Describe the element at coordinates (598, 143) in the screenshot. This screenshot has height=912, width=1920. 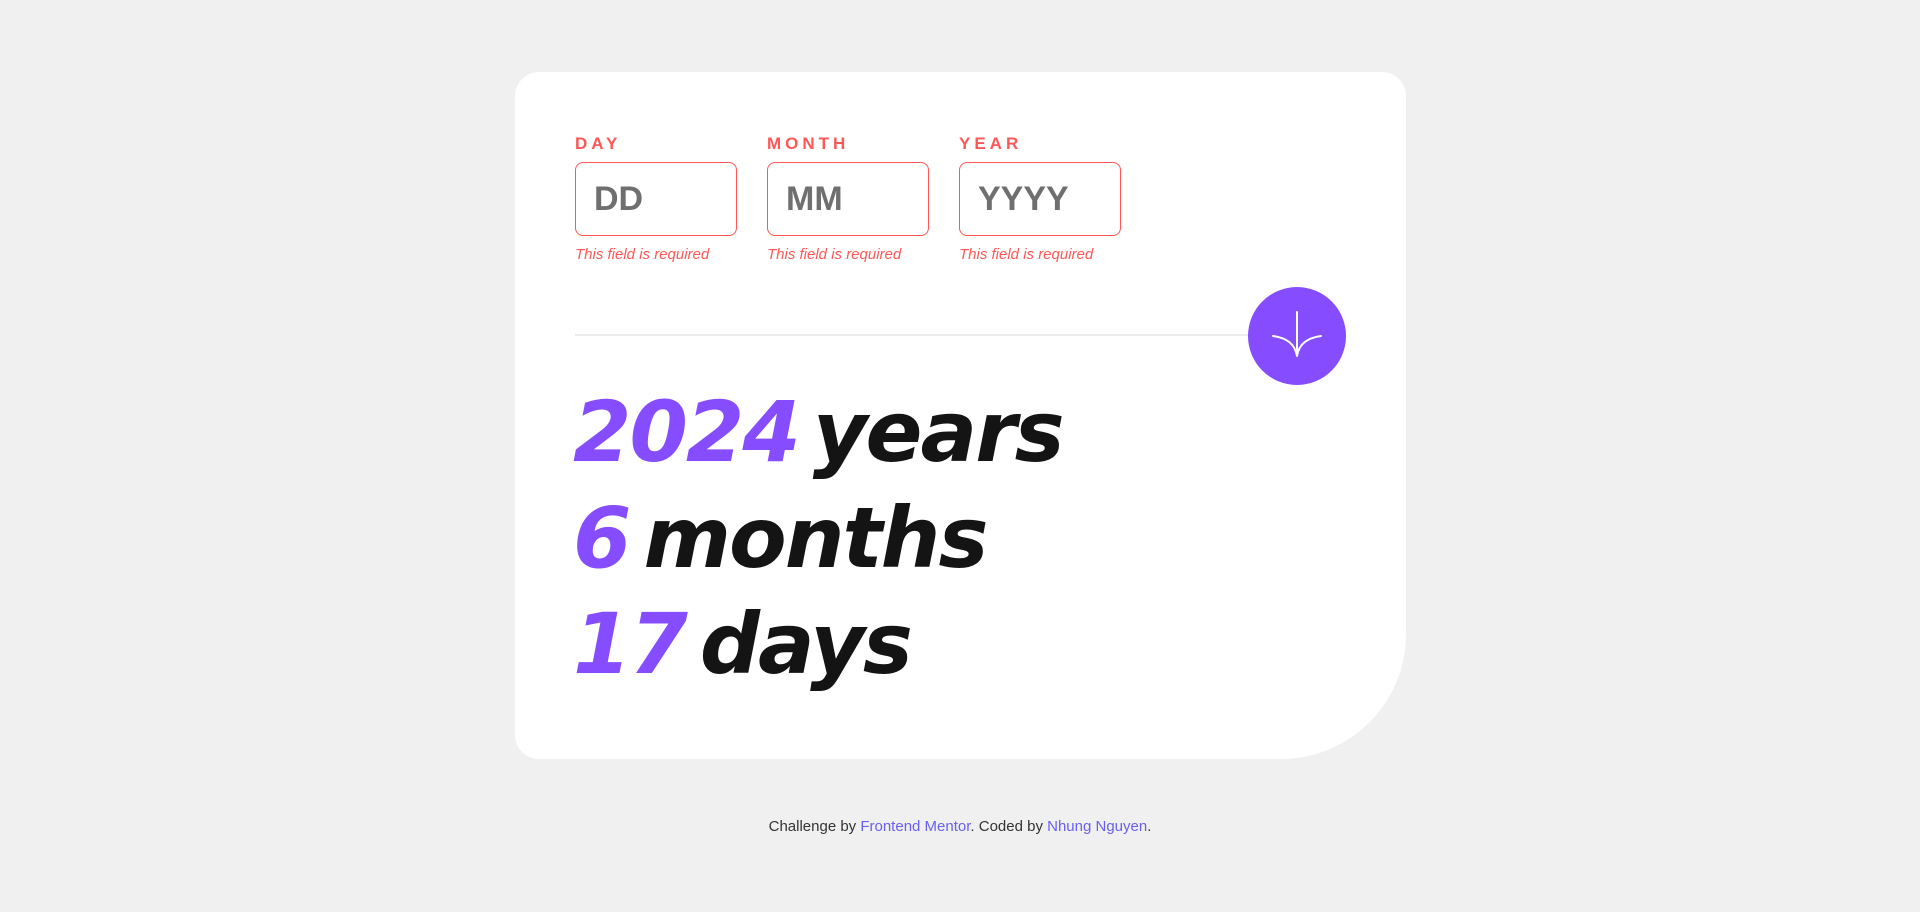
I see `day-label: DAY` at that location.